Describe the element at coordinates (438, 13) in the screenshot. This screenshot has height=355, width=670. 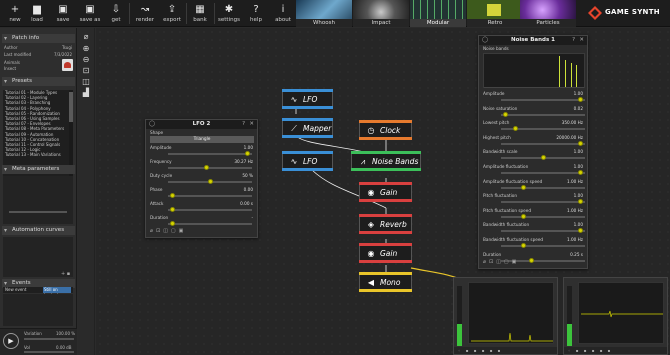
I see `preset-tab-modular: Modular` at that location.